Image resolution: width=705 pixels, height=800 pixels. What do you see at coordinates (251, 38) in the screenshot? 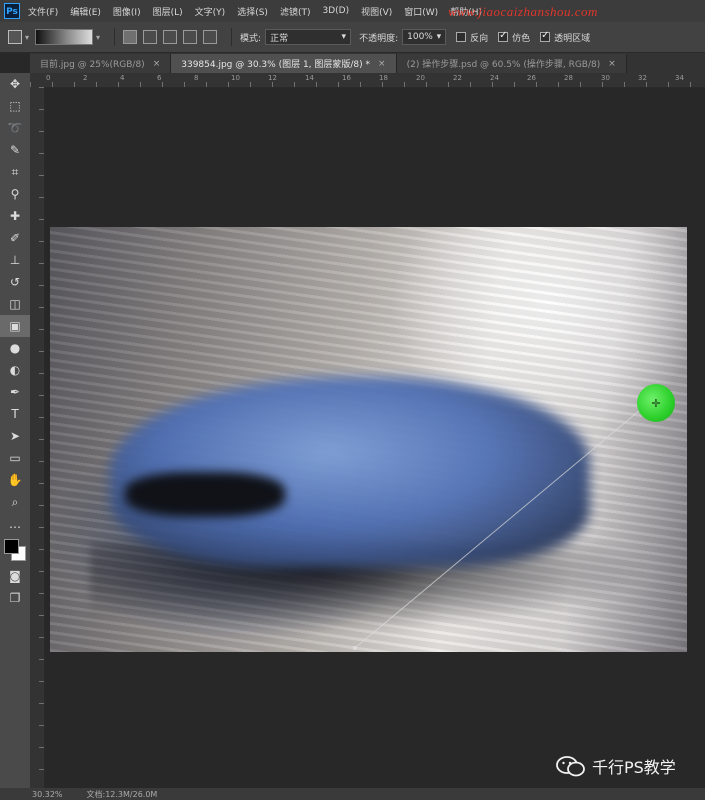
I see `mode-label: 模式:` at bounding box center [251, 38].